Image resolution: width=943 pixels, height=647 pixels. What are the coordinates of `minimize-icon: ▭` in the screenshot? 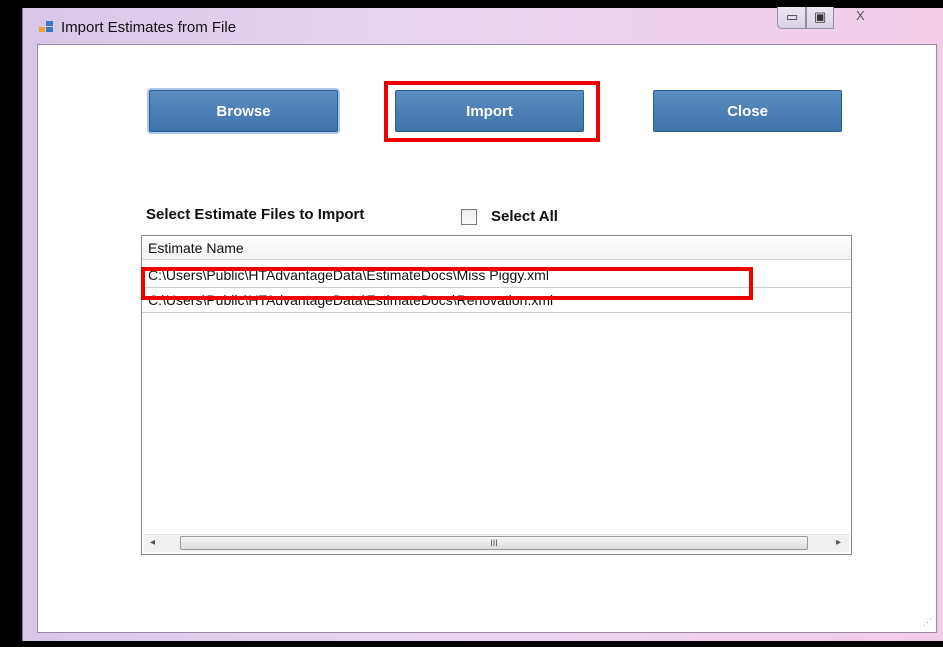 It's located at (792, 16).